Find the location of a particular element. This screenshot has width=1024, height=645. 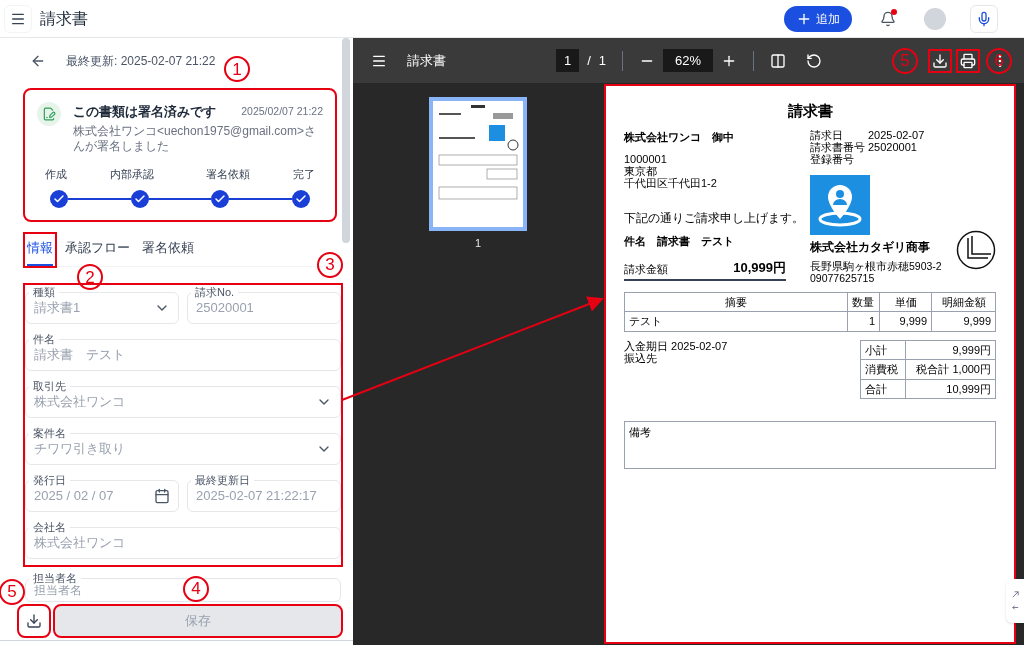

bell-icon is located at coordinates (888, 18).